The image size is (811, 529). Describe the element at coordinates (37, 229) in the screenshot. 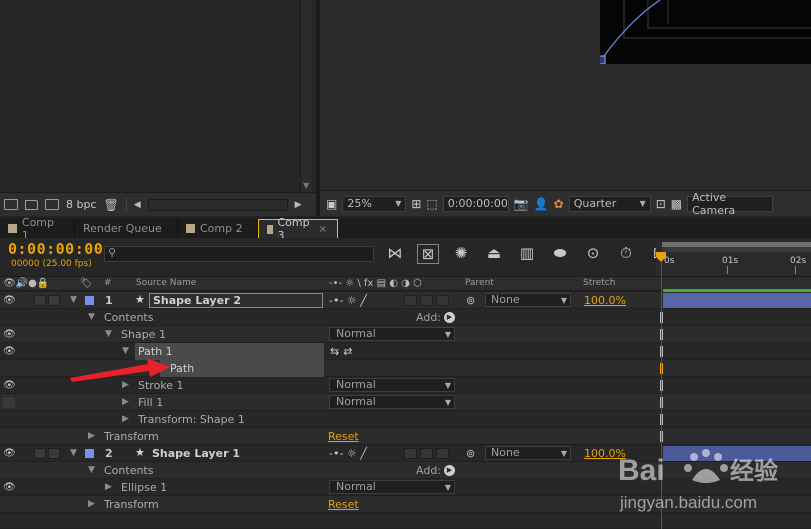

I see `tab-comp-1: Comp 1` at that location.